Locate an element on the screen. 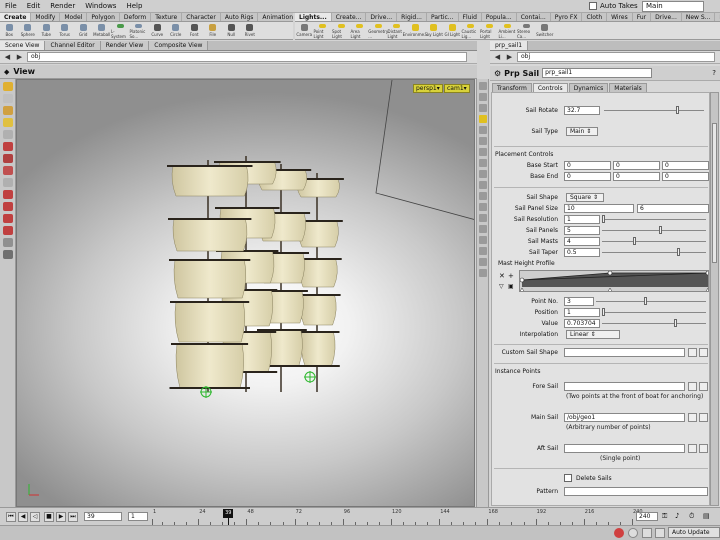  custom-sail-shape-chooser-icon is located at coordinates (692, 352).